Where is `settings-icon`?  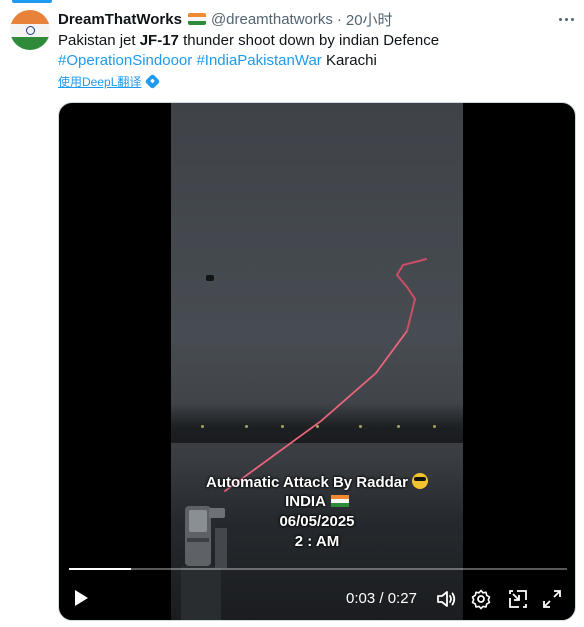
settings-icon is located at coordinates (481, 599).